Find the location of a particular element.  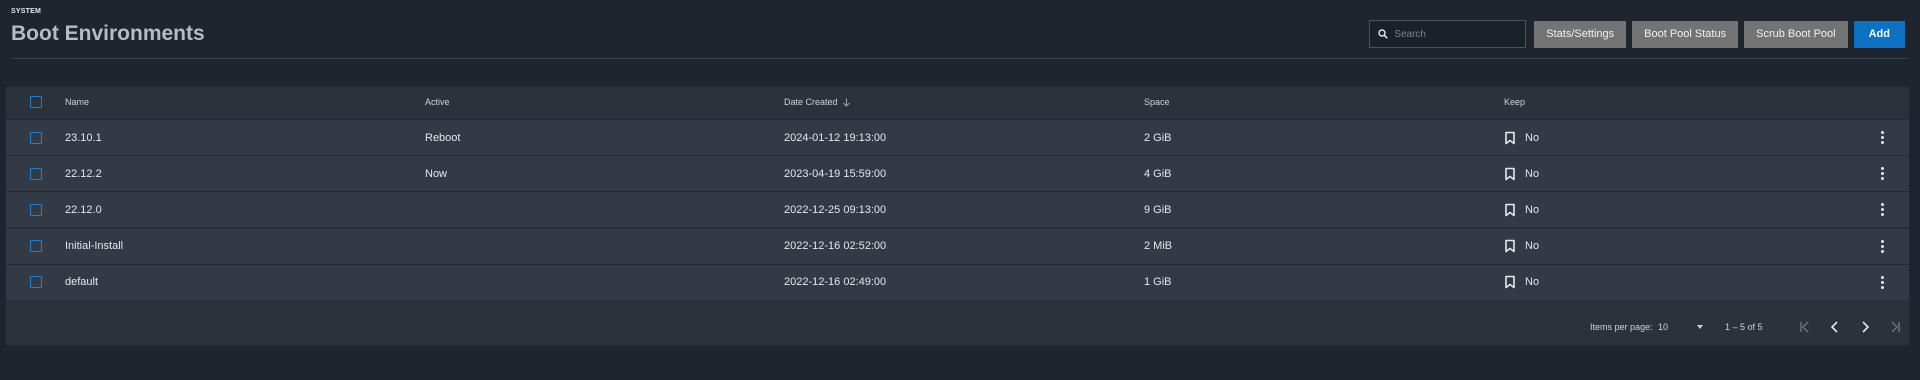

cell-space: 1 GiB is located at coordinates (1158, 282).